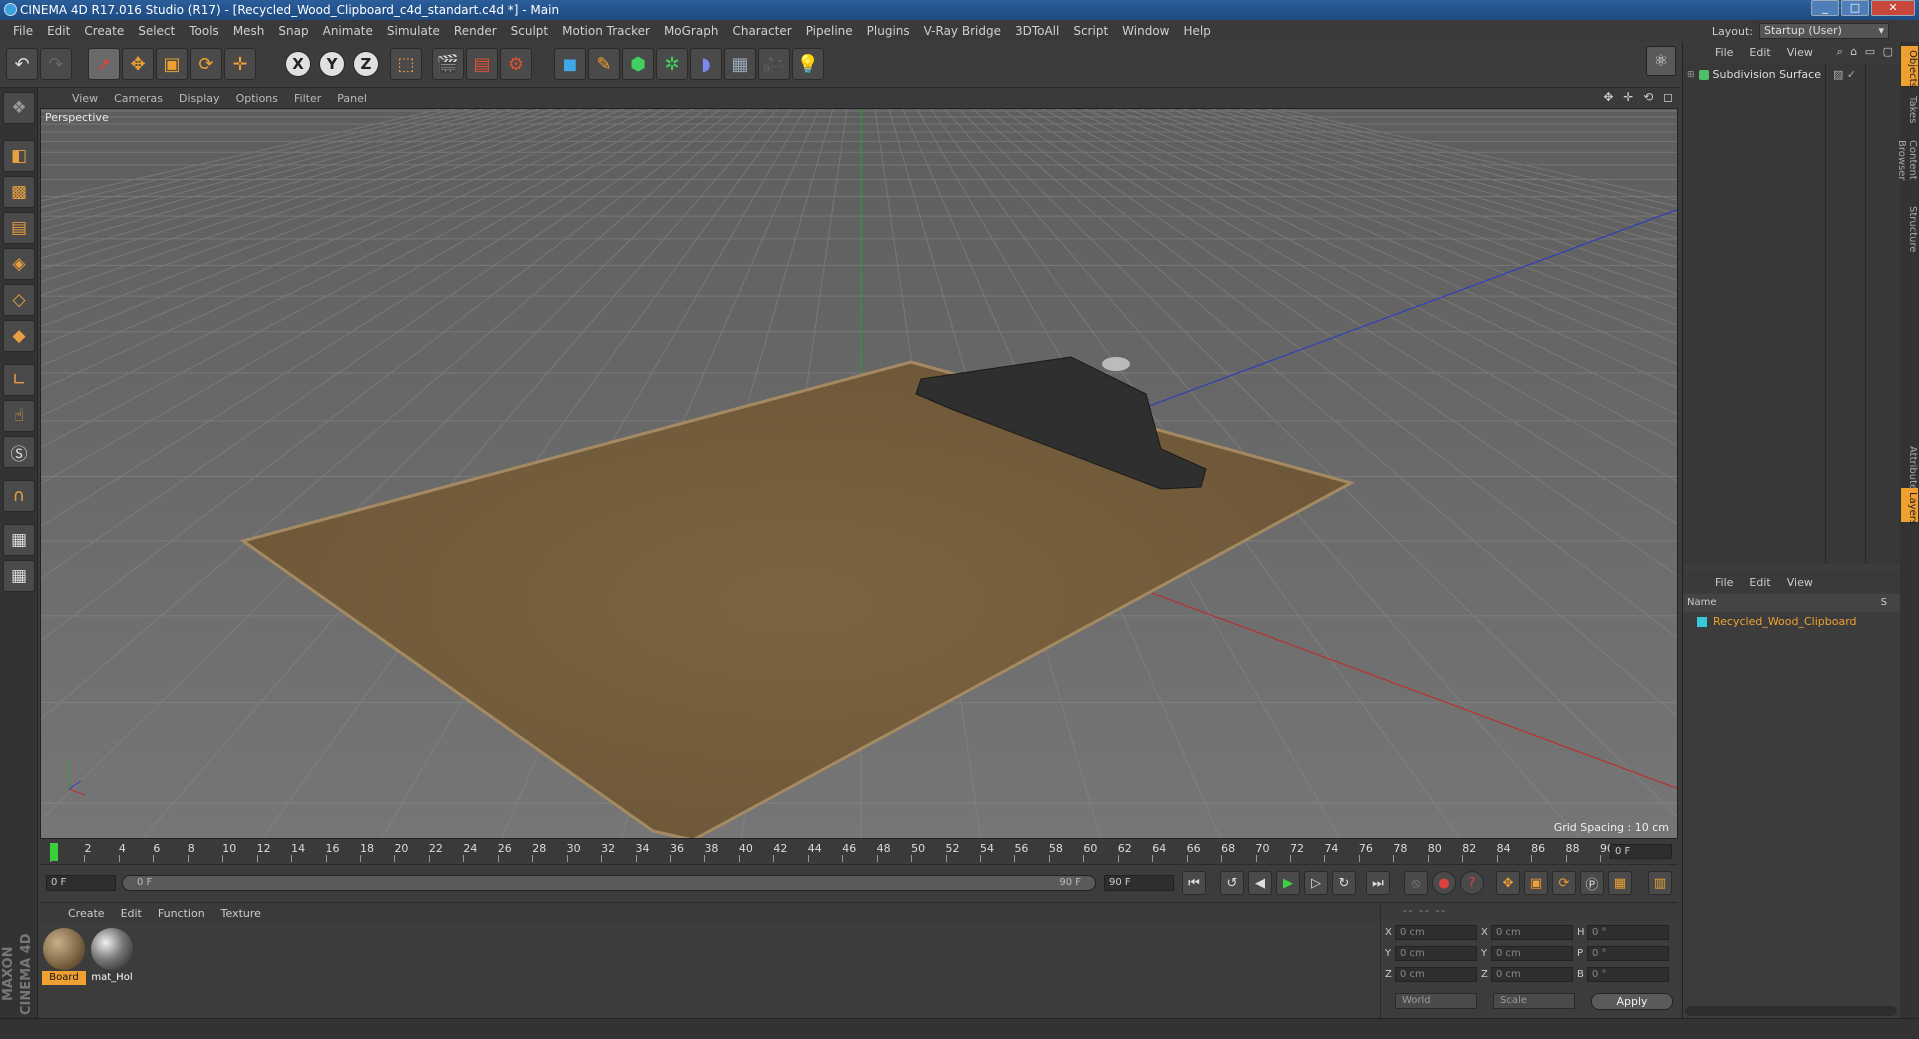 The image size is (1919, 1039). What do you see at coordinates (19, 156) in the screenshot?
I see `model-mode-icon: ◧` at bounding box center [19, 156].